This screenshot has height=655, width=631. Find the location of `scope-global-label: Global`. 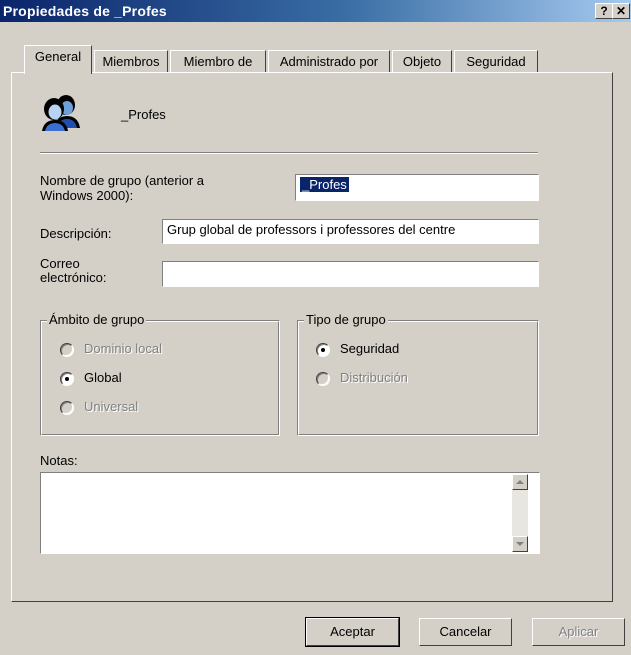

scope-global-label: Global is located at coordinates (103, 377).